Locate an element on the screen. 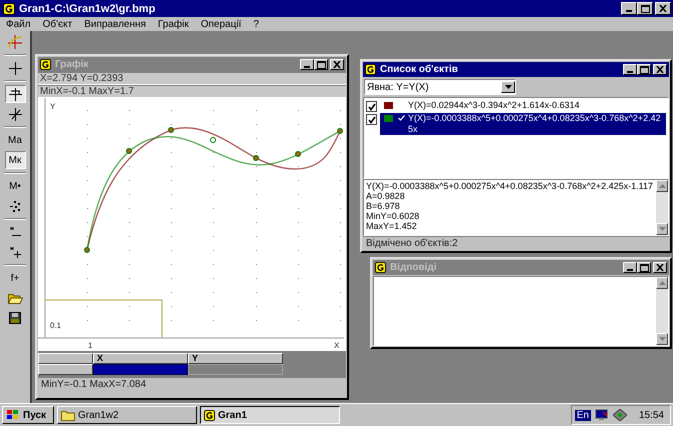 This screenshot has width=673, height=426. check-icon is located at coordinates (401, 118).